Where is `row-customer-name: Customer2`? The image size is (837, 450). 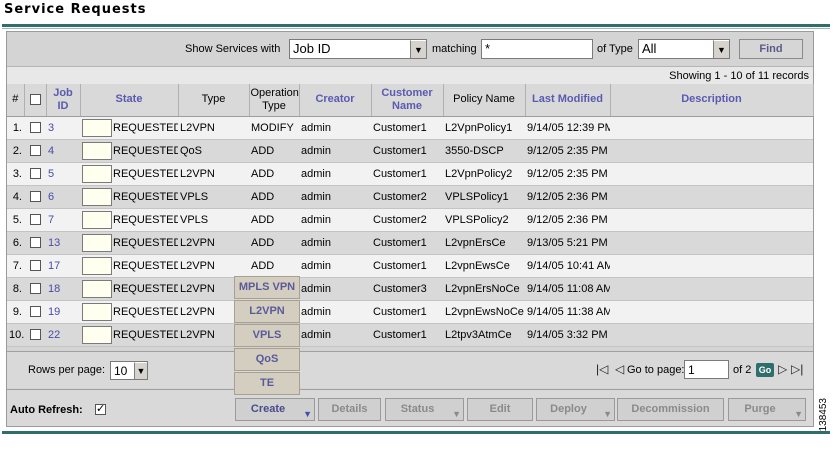 row-customer-name: Customer2 is located at coordinates (407, 197).